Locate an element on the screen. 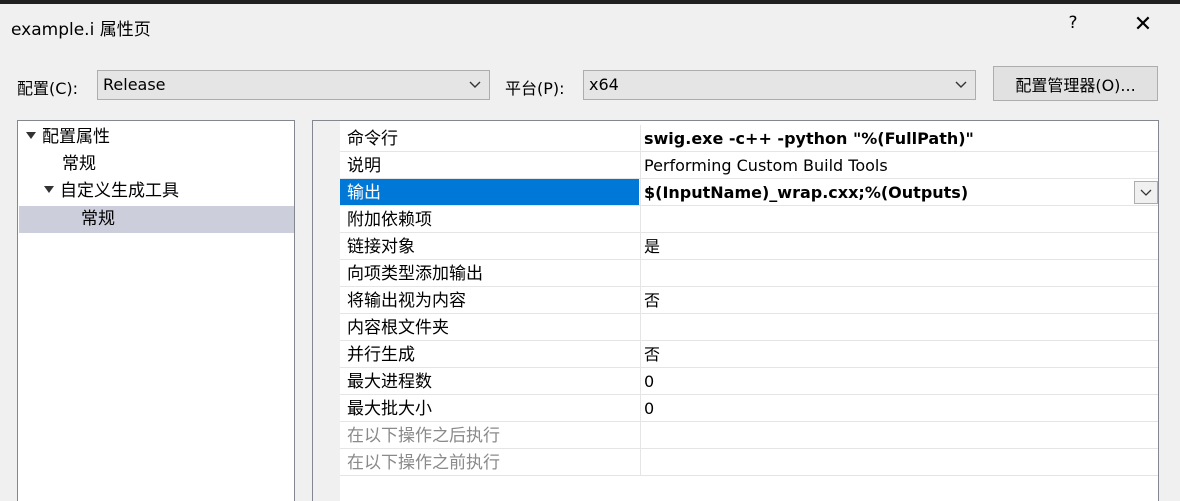 This screenshot has width=1180, height=501. property-value: 是 is located at coordinates (899, 246).